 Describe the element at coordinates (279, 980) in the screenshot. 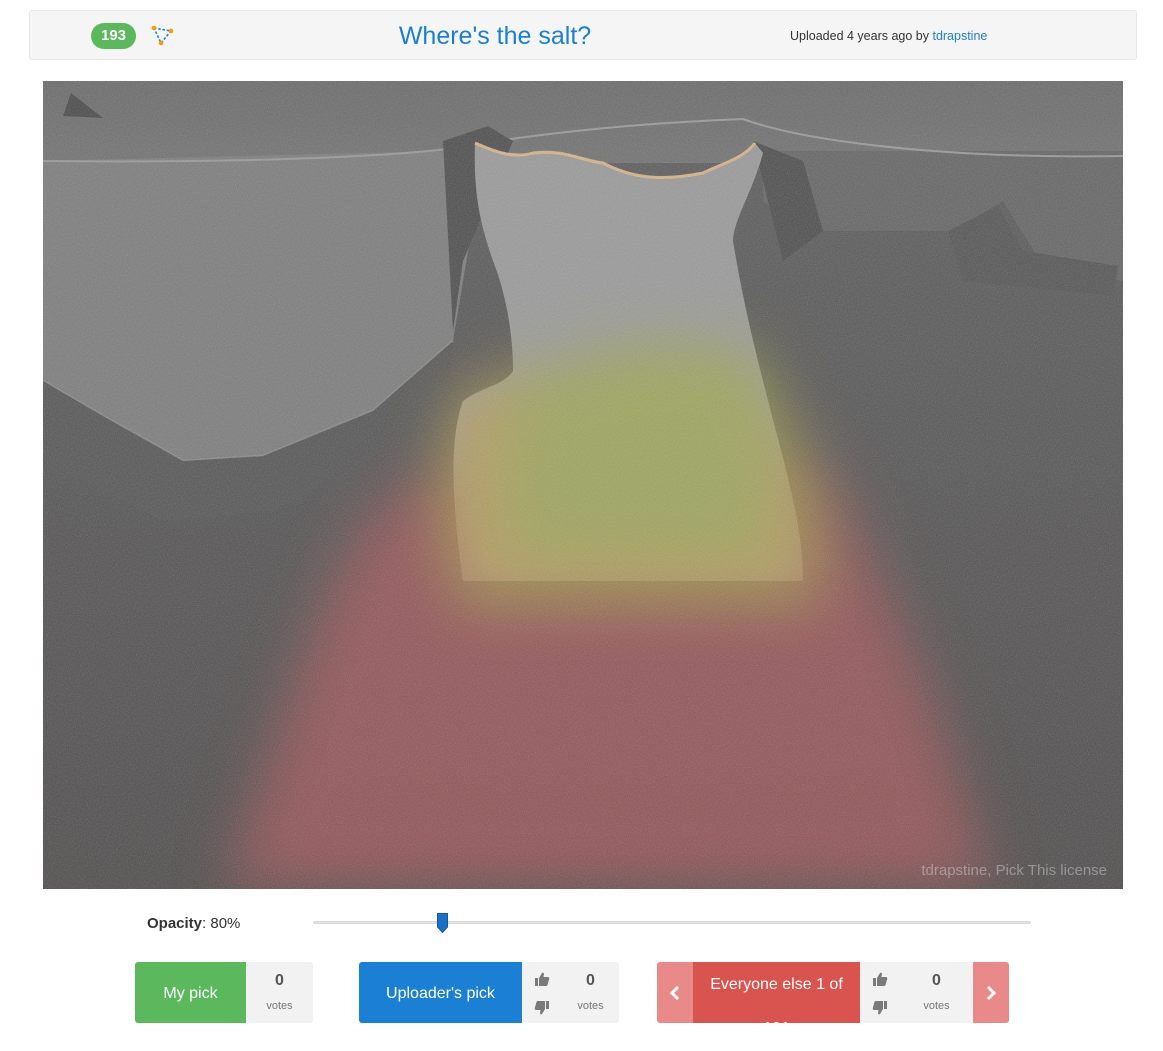

I see `my-pick-vote-count: 0` at that location.